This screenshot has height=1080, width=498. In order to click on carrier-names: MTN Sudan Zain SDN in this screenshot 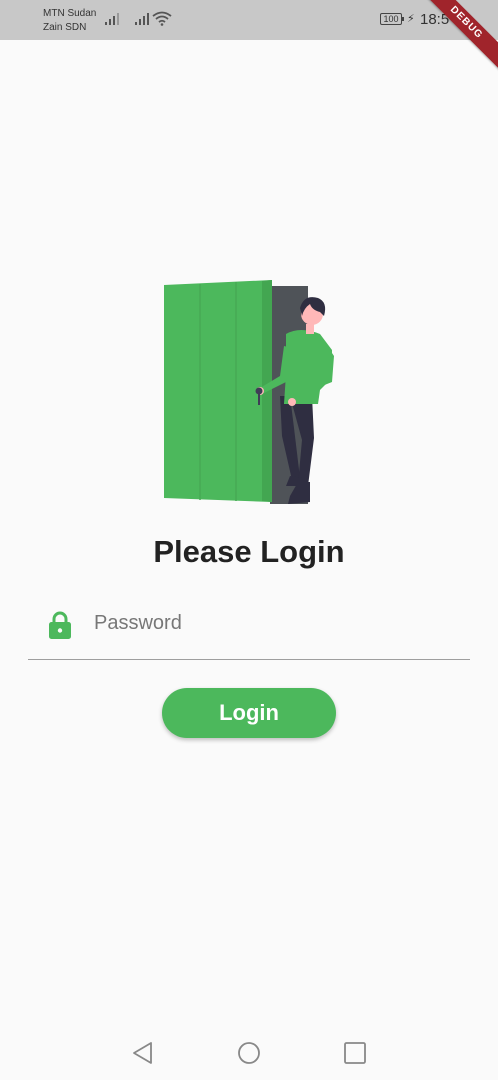, I will do `click(69, 21)`.